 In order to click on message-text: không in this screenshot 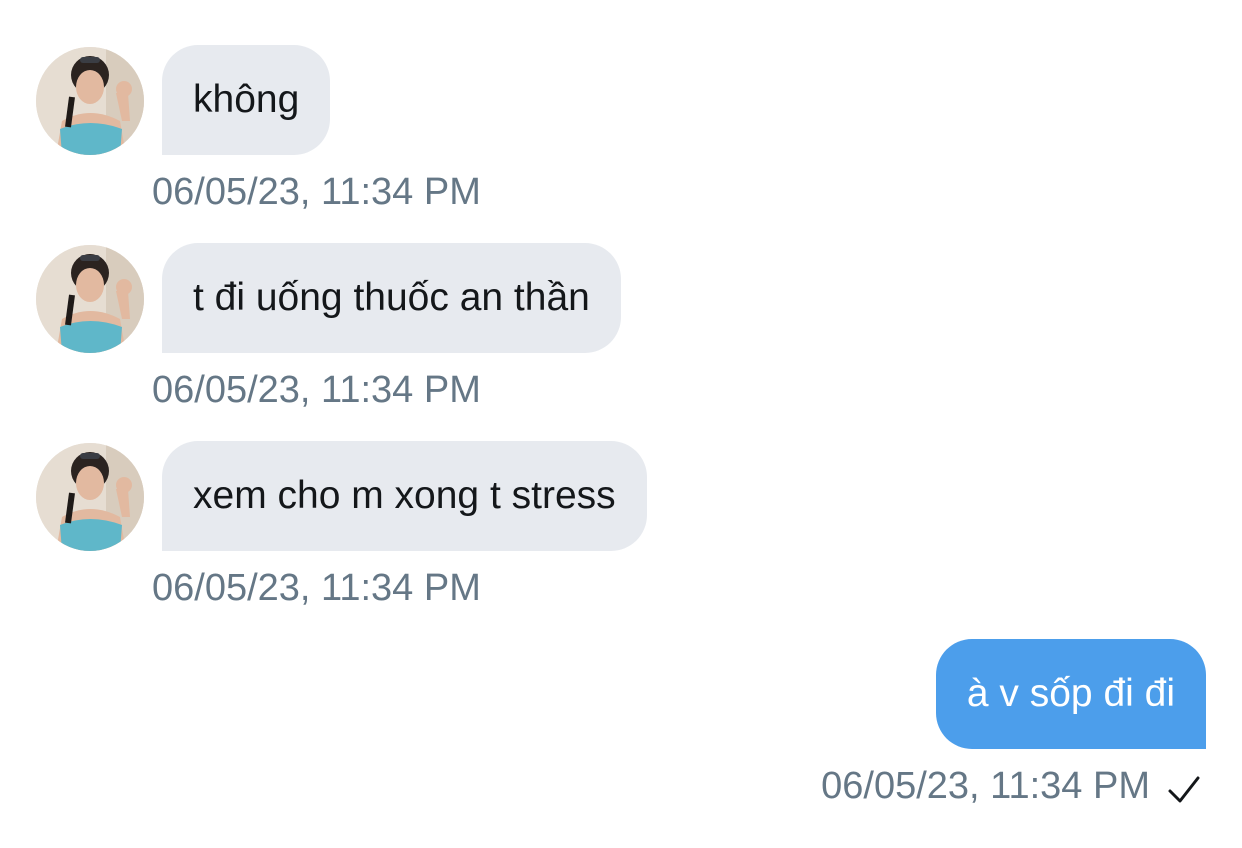, I will do `click(246, 99)`.